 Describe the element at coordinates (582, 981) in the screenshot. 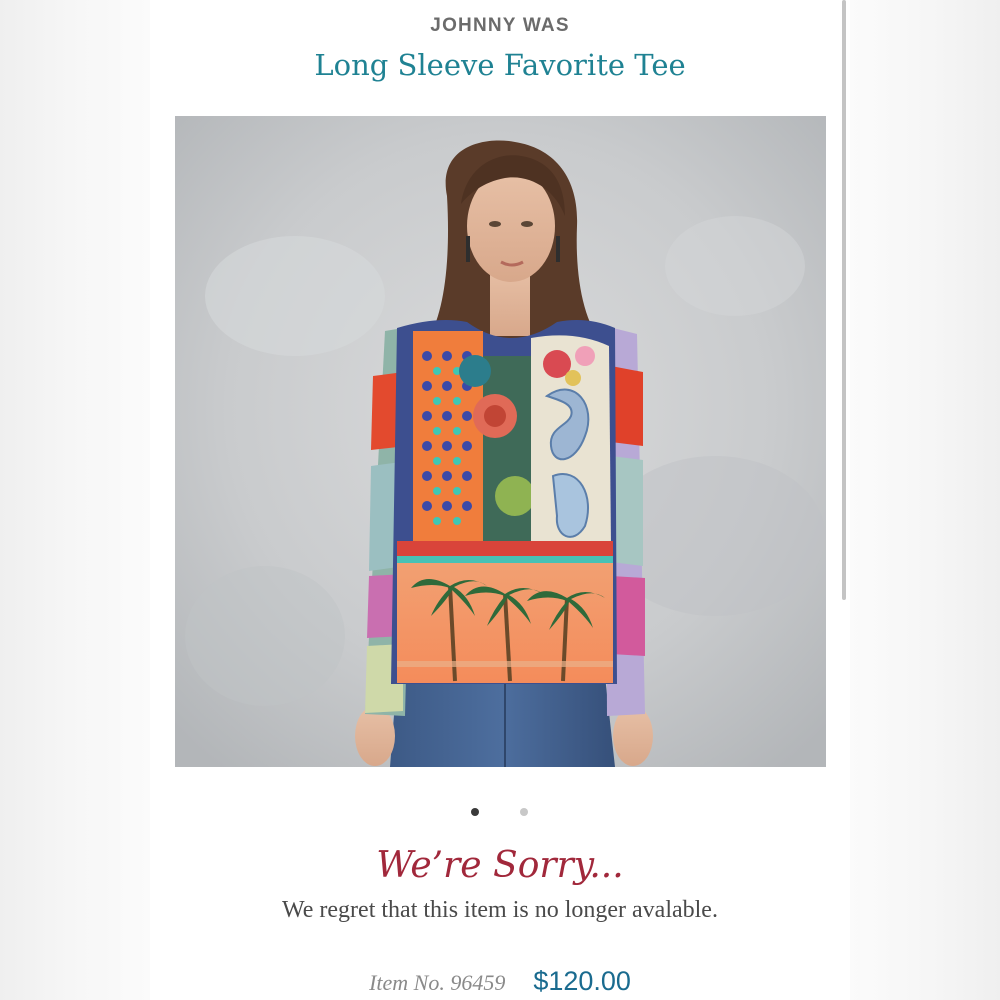

I see `price: $120.00` at that location.